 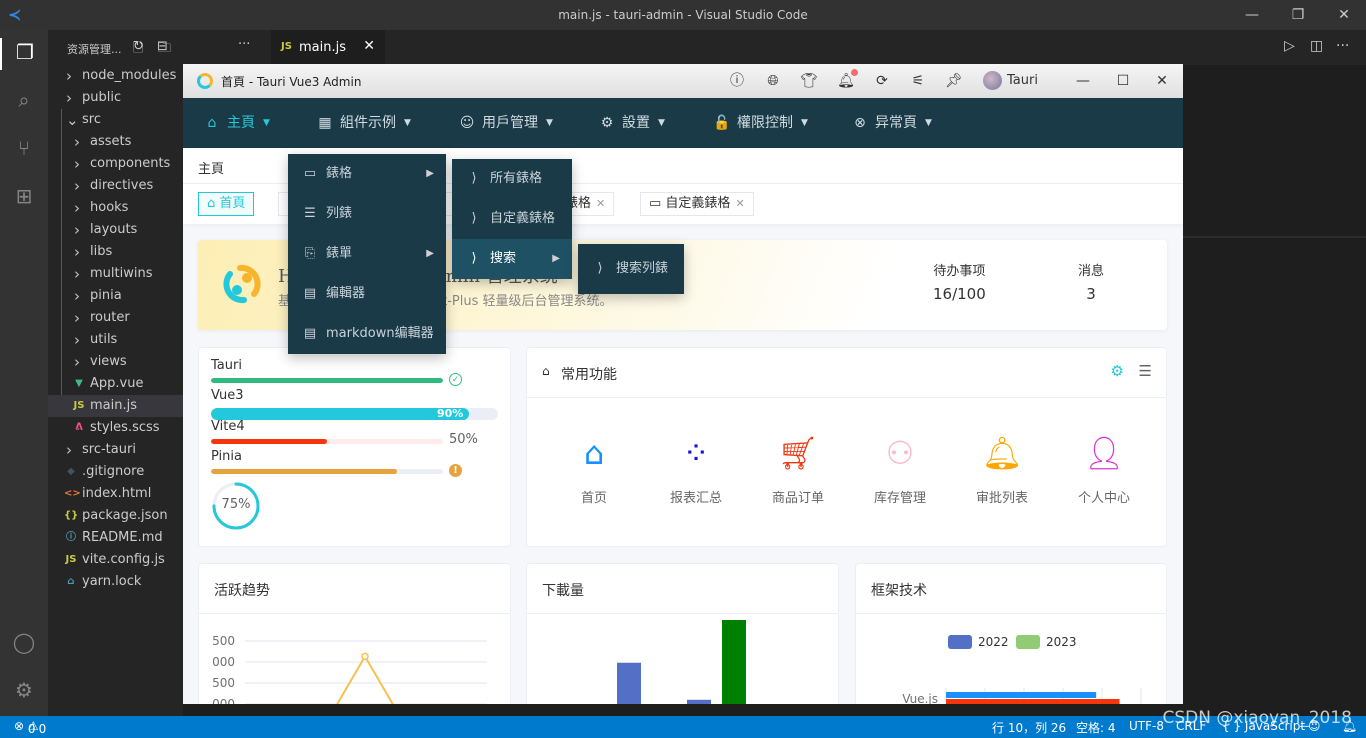 What do you see at coordinates (697, 204) in the screenshot?
I see `tag-custom-table: ▭ 自定義錶格 ✕` at bounding box center [697, 204].